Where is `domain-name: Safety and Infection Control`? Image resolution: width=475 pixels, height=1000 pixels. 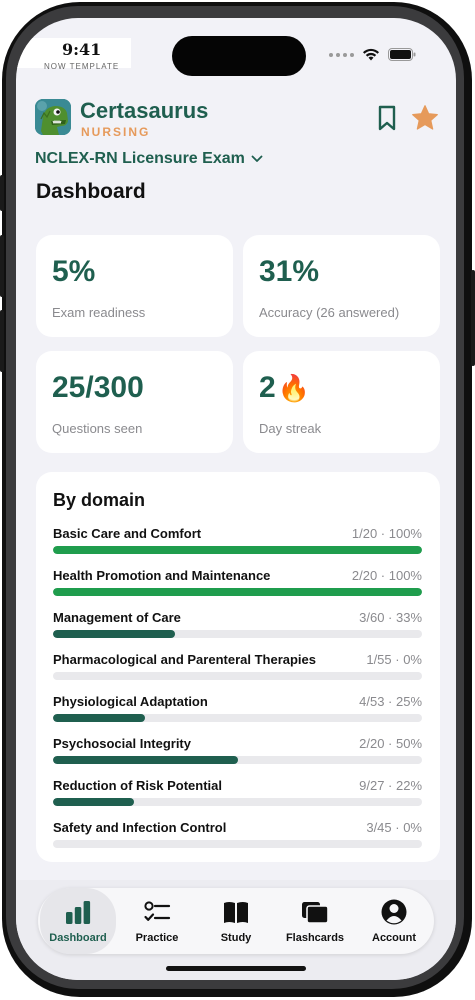
domain-name: Safety and Infection Control is located at coordinates (140, 827).